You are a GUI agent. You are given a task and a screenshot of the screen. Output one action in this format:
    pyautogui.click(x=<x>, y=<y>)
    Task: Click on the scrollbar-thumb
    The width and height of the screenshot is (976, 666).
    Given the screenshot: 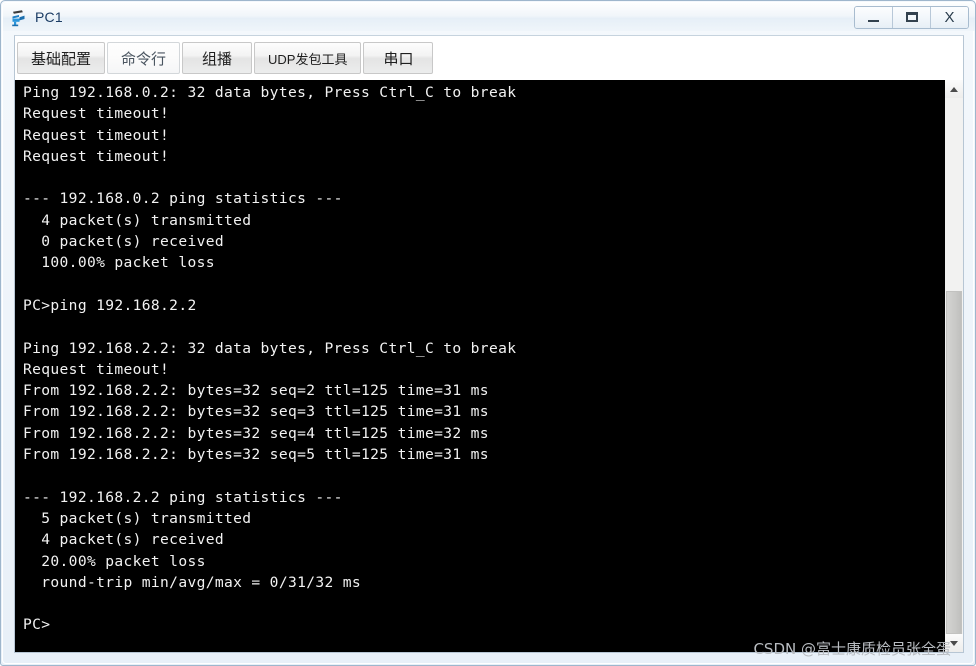 What is the action you would take?
    pyautogui.click(x=954, y=462)
    